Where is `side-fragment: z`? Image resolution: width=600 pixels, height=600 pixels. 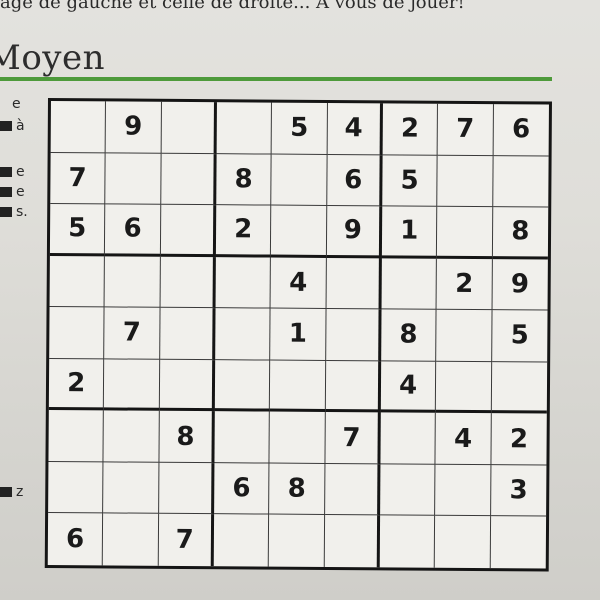 side-fragment: z is located at coordinates (11, 492).